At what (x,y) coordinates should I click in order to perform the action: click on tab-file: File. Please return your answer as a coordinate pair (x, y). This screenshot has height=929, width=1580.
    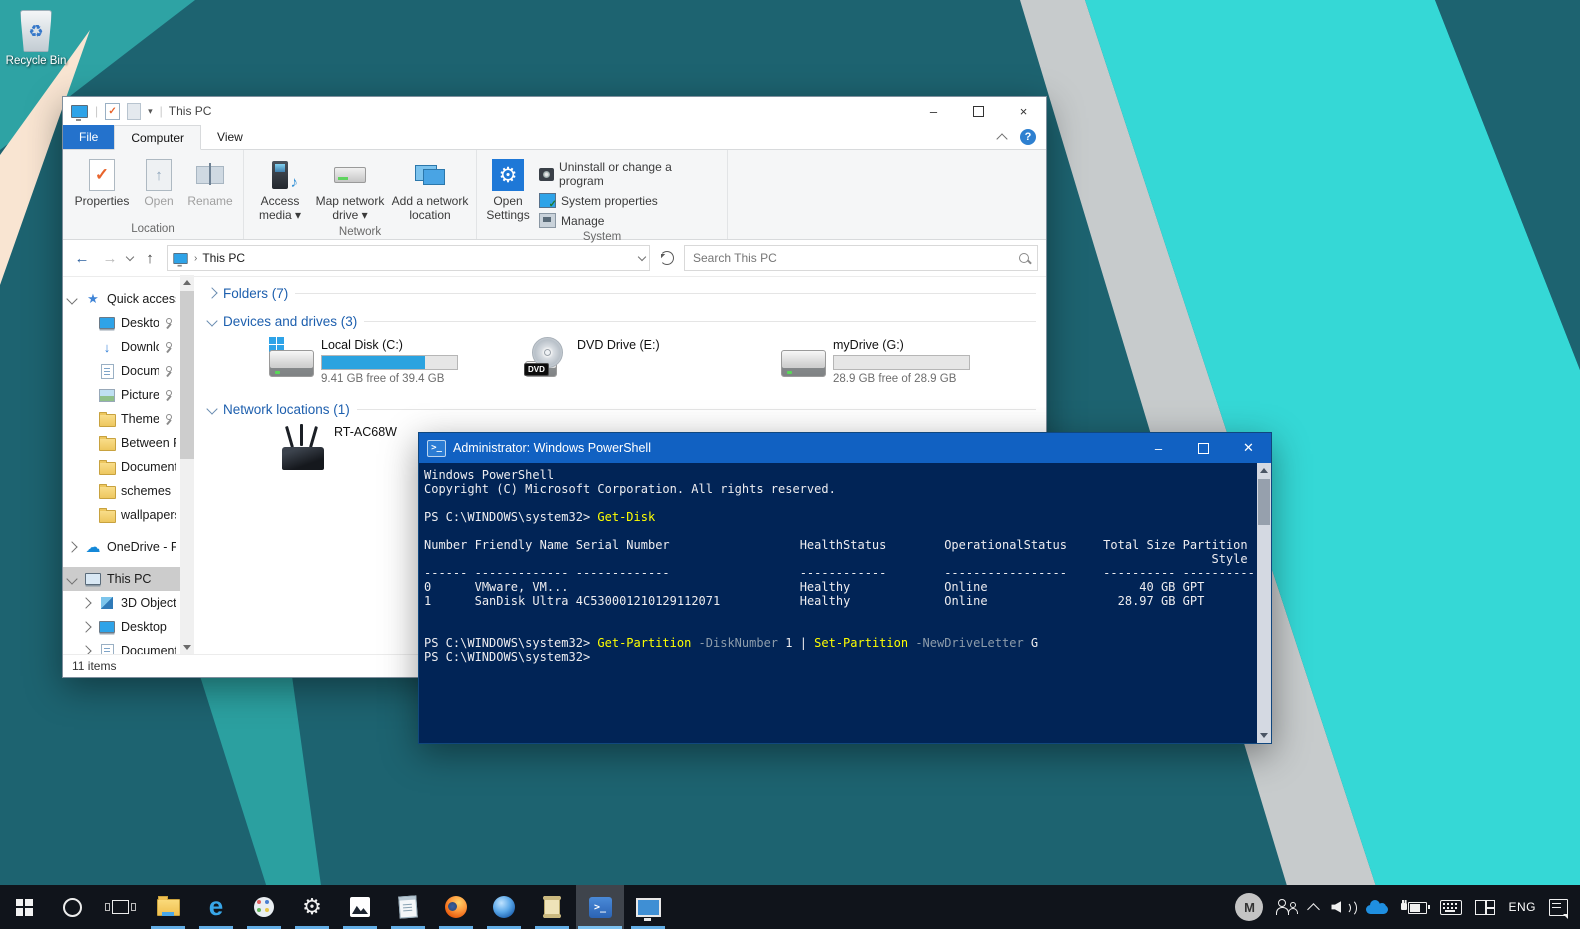
    Looking at the image, I should click on (89, 137).